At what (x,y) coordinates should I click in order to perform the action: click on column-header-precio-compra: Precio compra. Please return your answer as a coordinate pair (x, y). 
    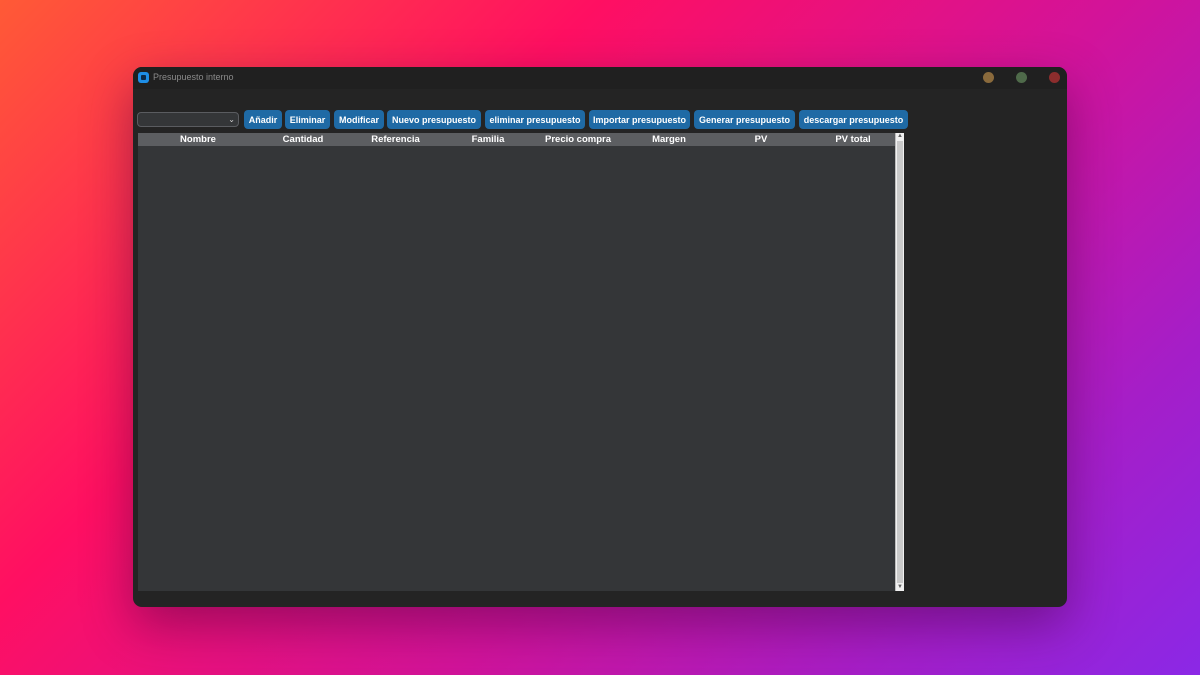
    Looking at the image, I should click on (578, 139).